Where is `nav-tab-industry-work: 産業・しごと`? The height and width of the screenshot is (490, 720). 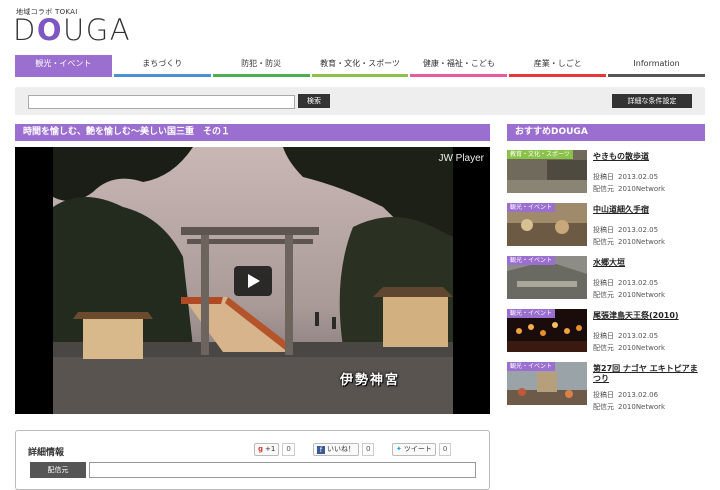 nav-tab-industry-work: 産業・しごと is located at coordinates (558, 66).